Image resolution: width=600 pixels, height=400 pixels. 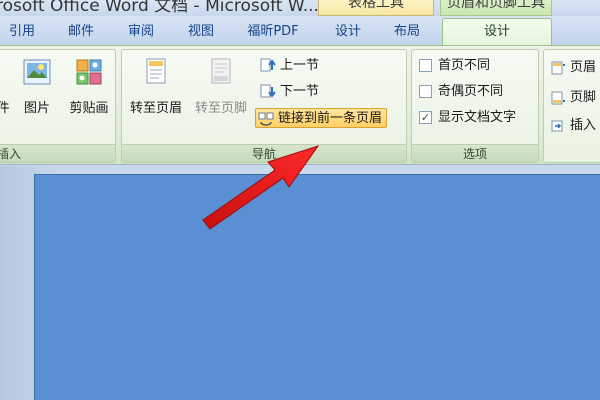 I want to click on header-position-button: 页眉, so click(x=572, y=68).